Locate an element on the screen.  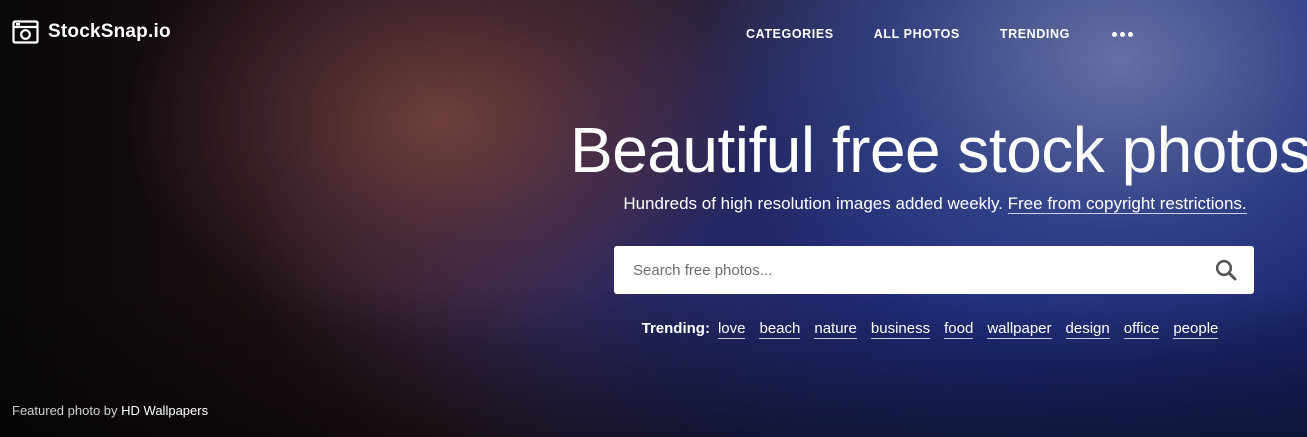
credit-prefix: Featured photo by is located at coordinates (65, 410).